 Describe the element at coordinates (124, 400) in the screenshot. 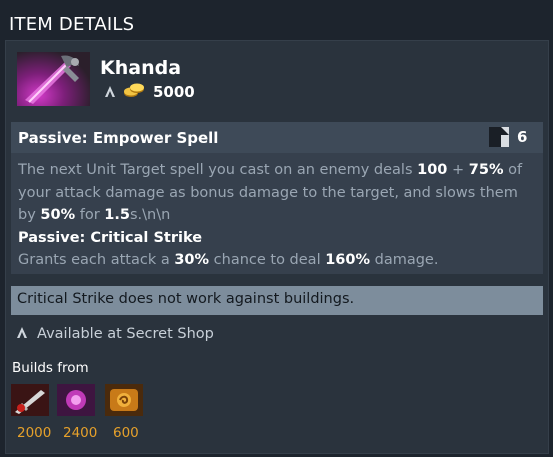

I see `golden-scroll-component-icon` at that location.